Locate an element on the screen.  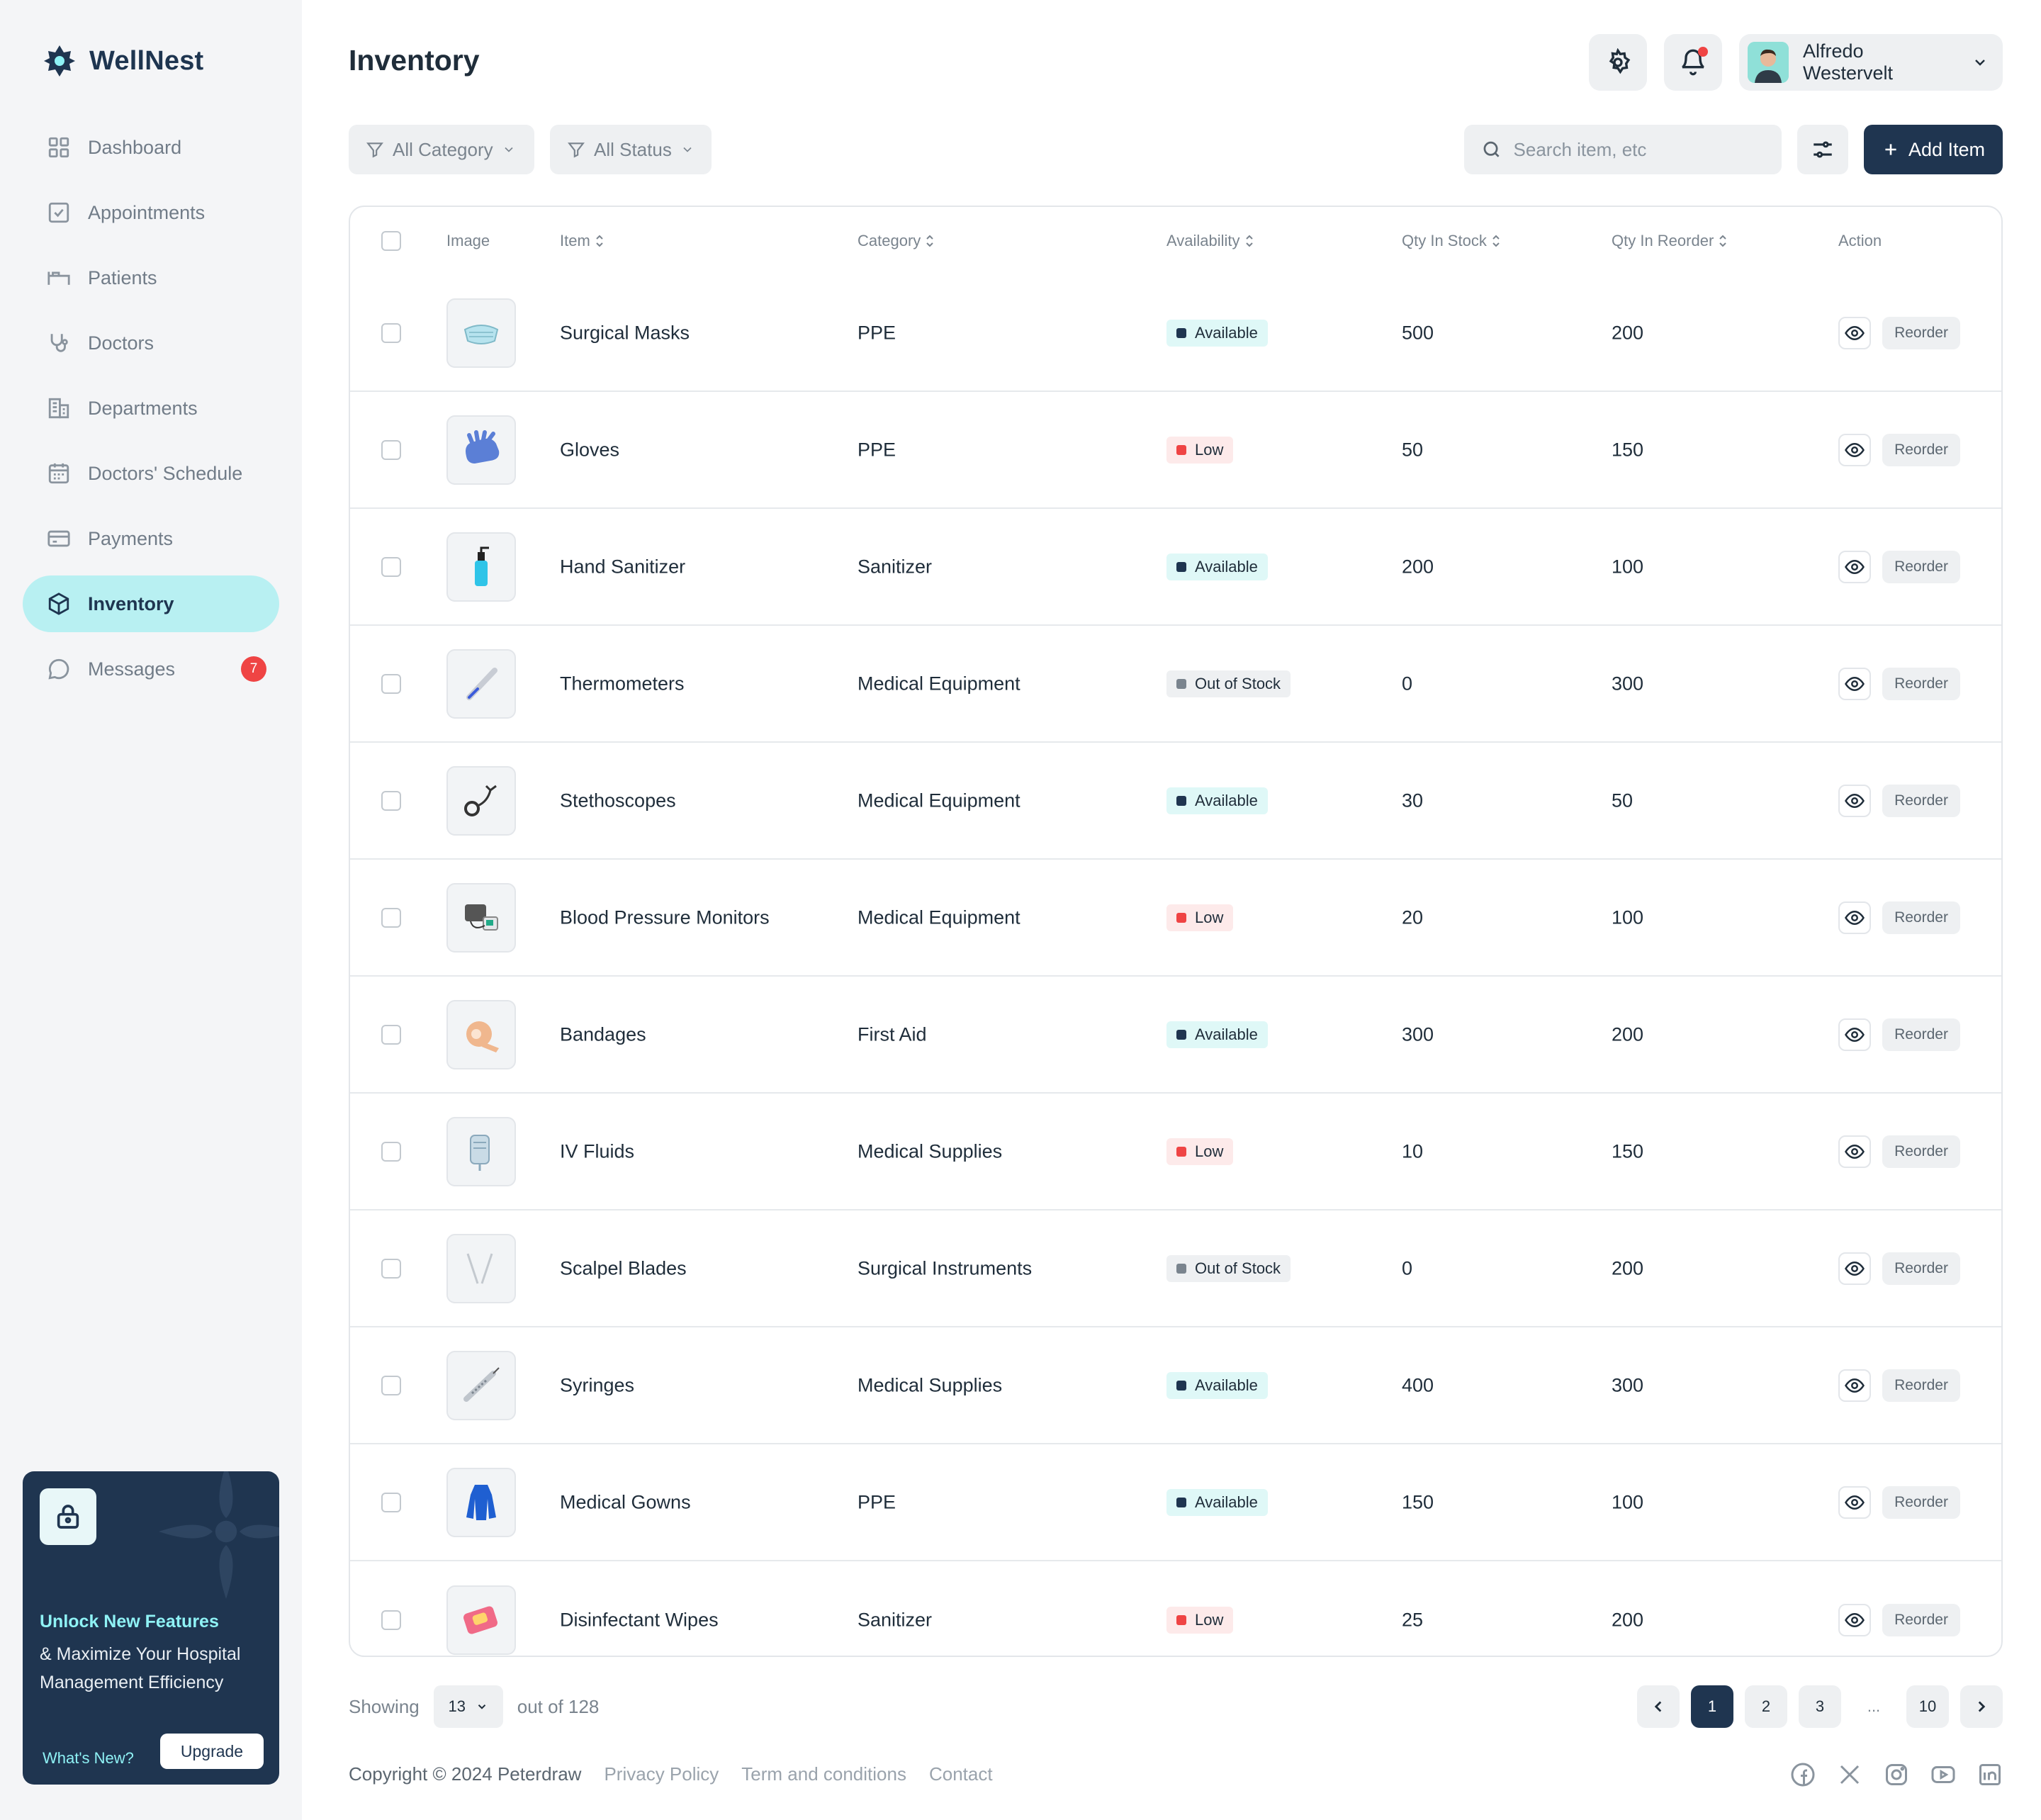
instagram-icon is located at coordinates (1896, 1775).